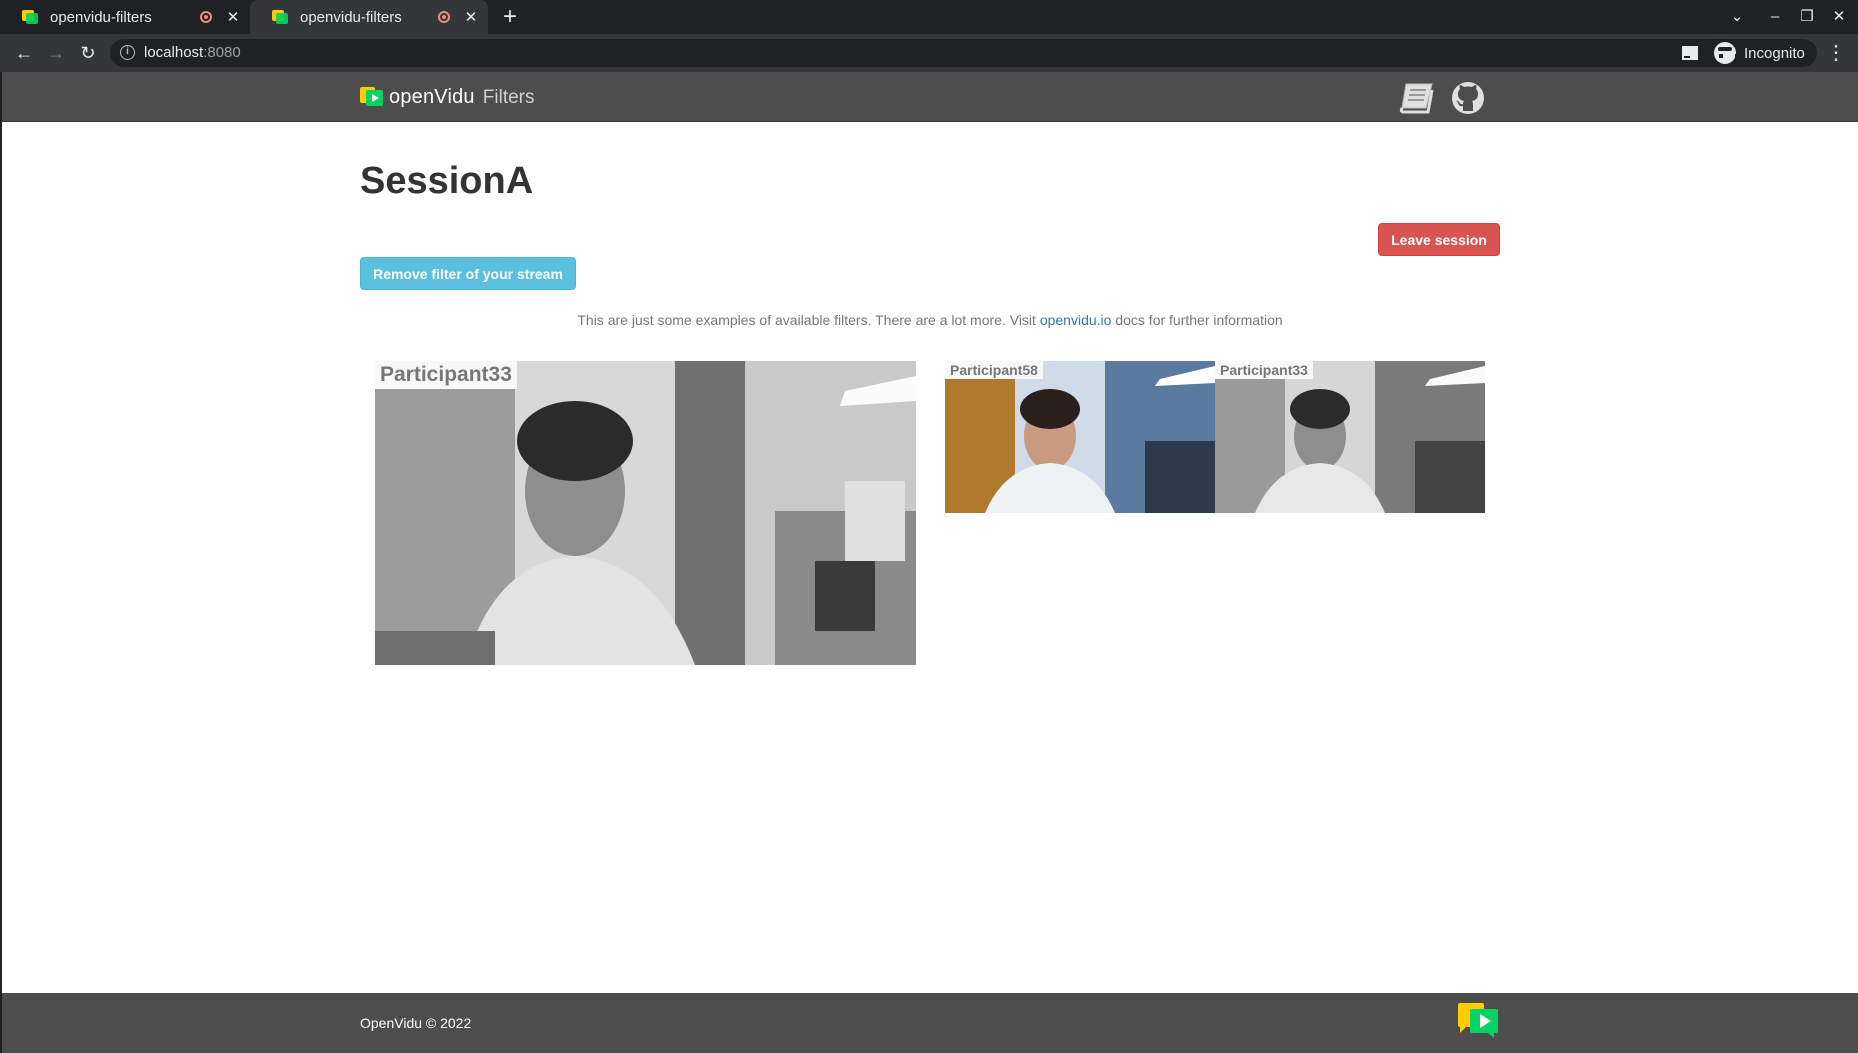 The width and height of the screenshot is (1858, 1053). I want to click on footer-copyright: OpenVidu © 2022, so click(416, 1023).